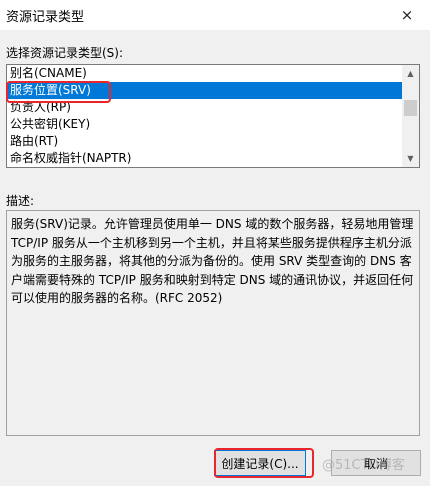  Describe the element at coordinates (410, 108) in the screenshot. I see `scroll-thumb` at that location.